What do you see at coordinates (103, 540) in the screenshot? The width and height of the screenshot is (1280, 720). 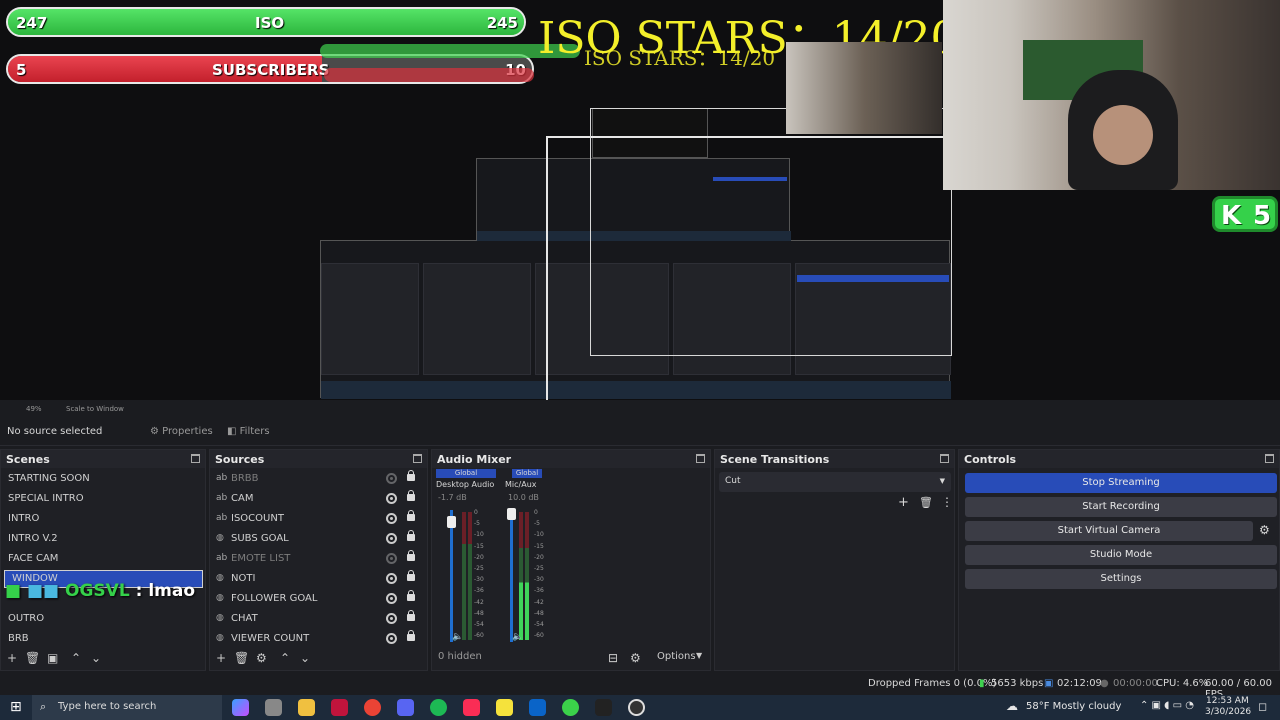 I see `scene-item: INTRO V.2` at bounding box center [103, 540].